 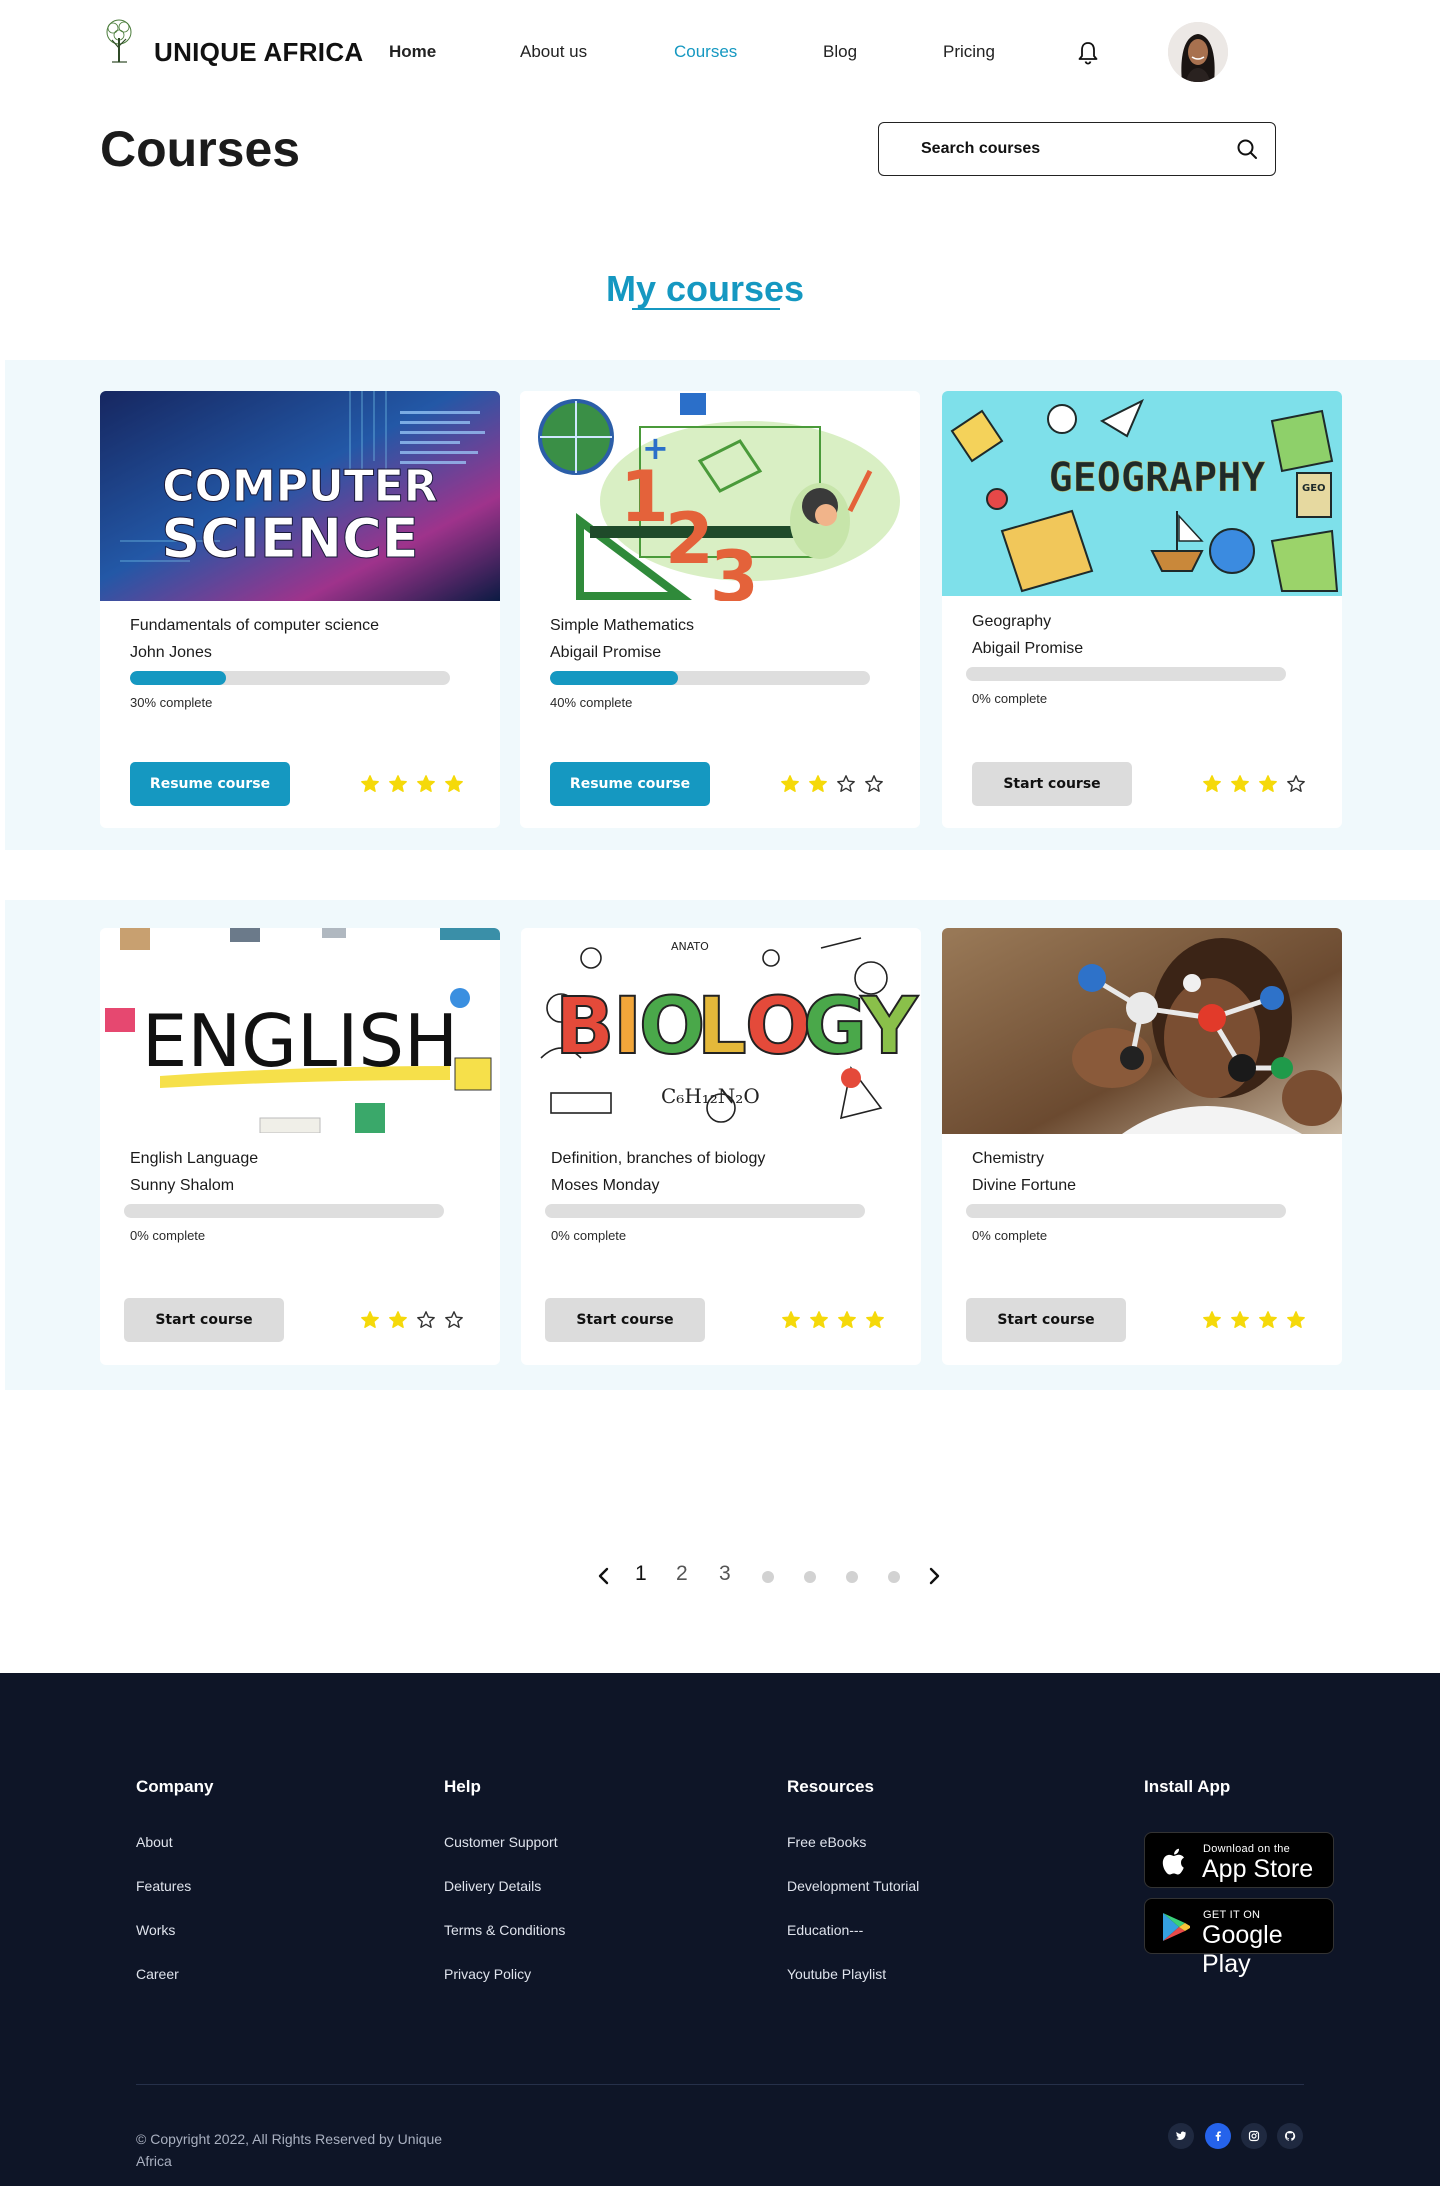 What do you see at coordinates (641, 1574) in the screenshot?
I see `page-1: 1` at bounding box center [641, 1574].